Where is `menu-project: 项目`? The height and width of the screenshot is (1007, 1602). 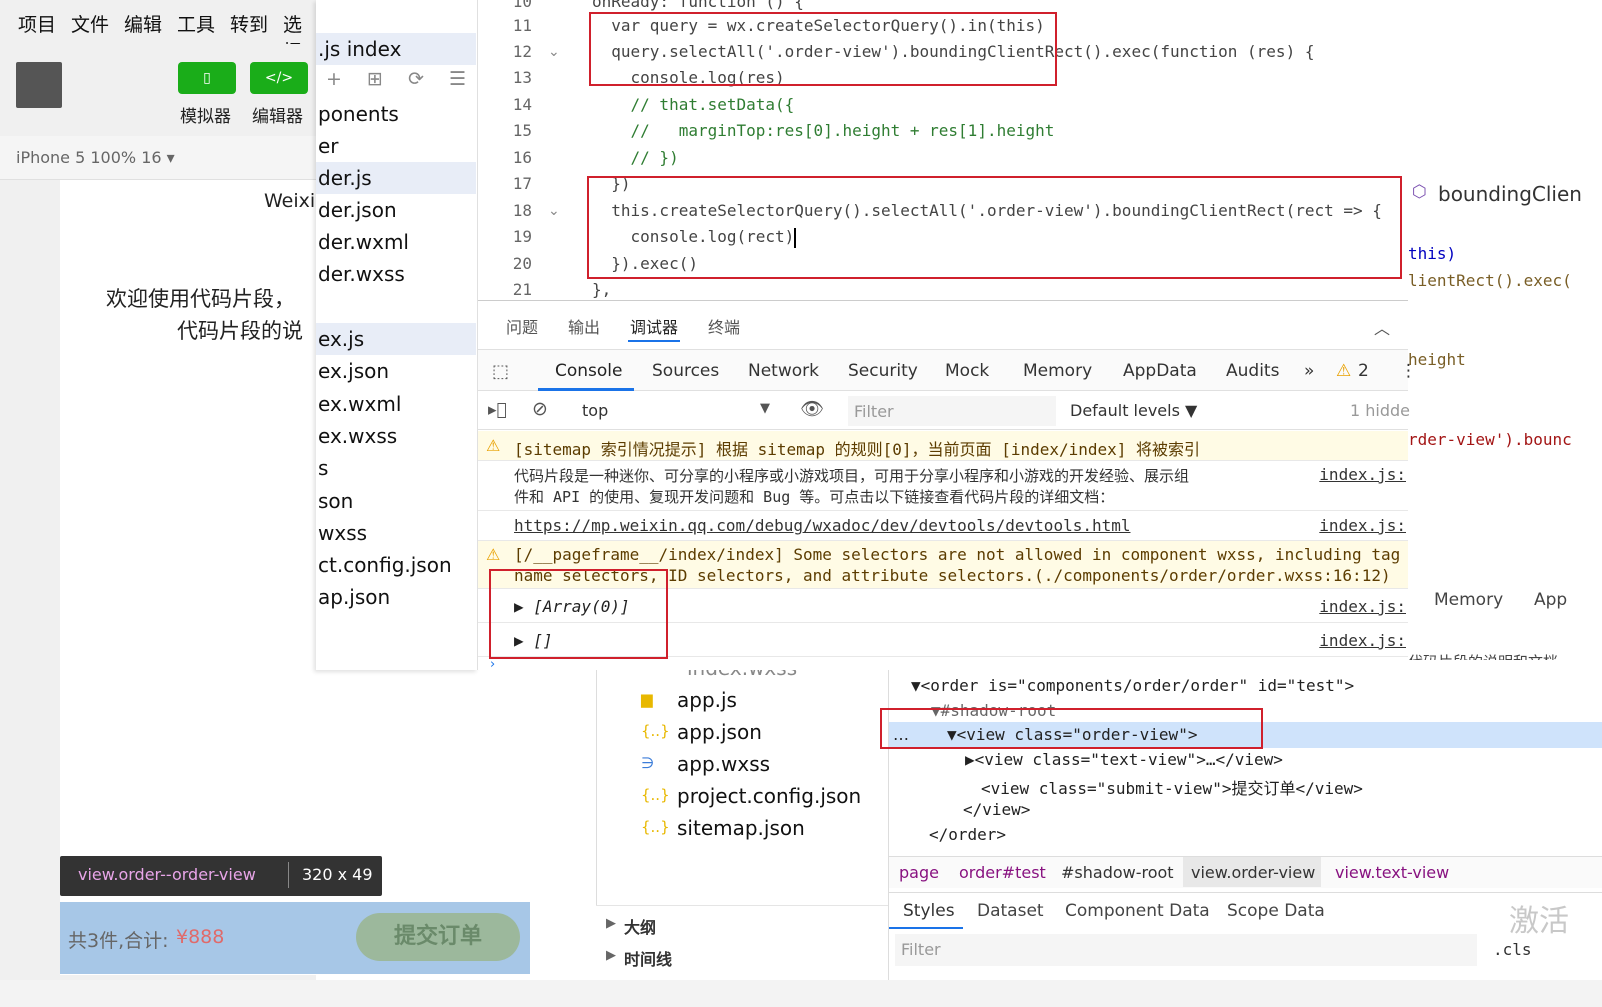 menu-project: 项目 is located at coordinates (37, 23).